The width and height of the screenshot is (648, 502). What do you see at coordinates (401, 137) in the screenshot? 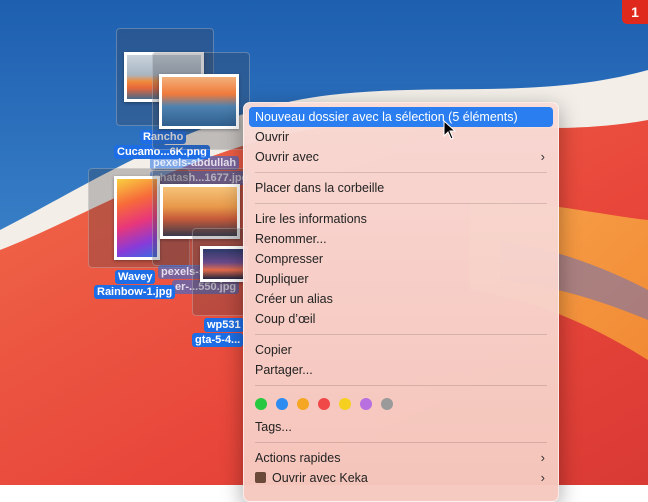
I see `menu-item-open: Ouvrir` at bounding box center [401, 137].